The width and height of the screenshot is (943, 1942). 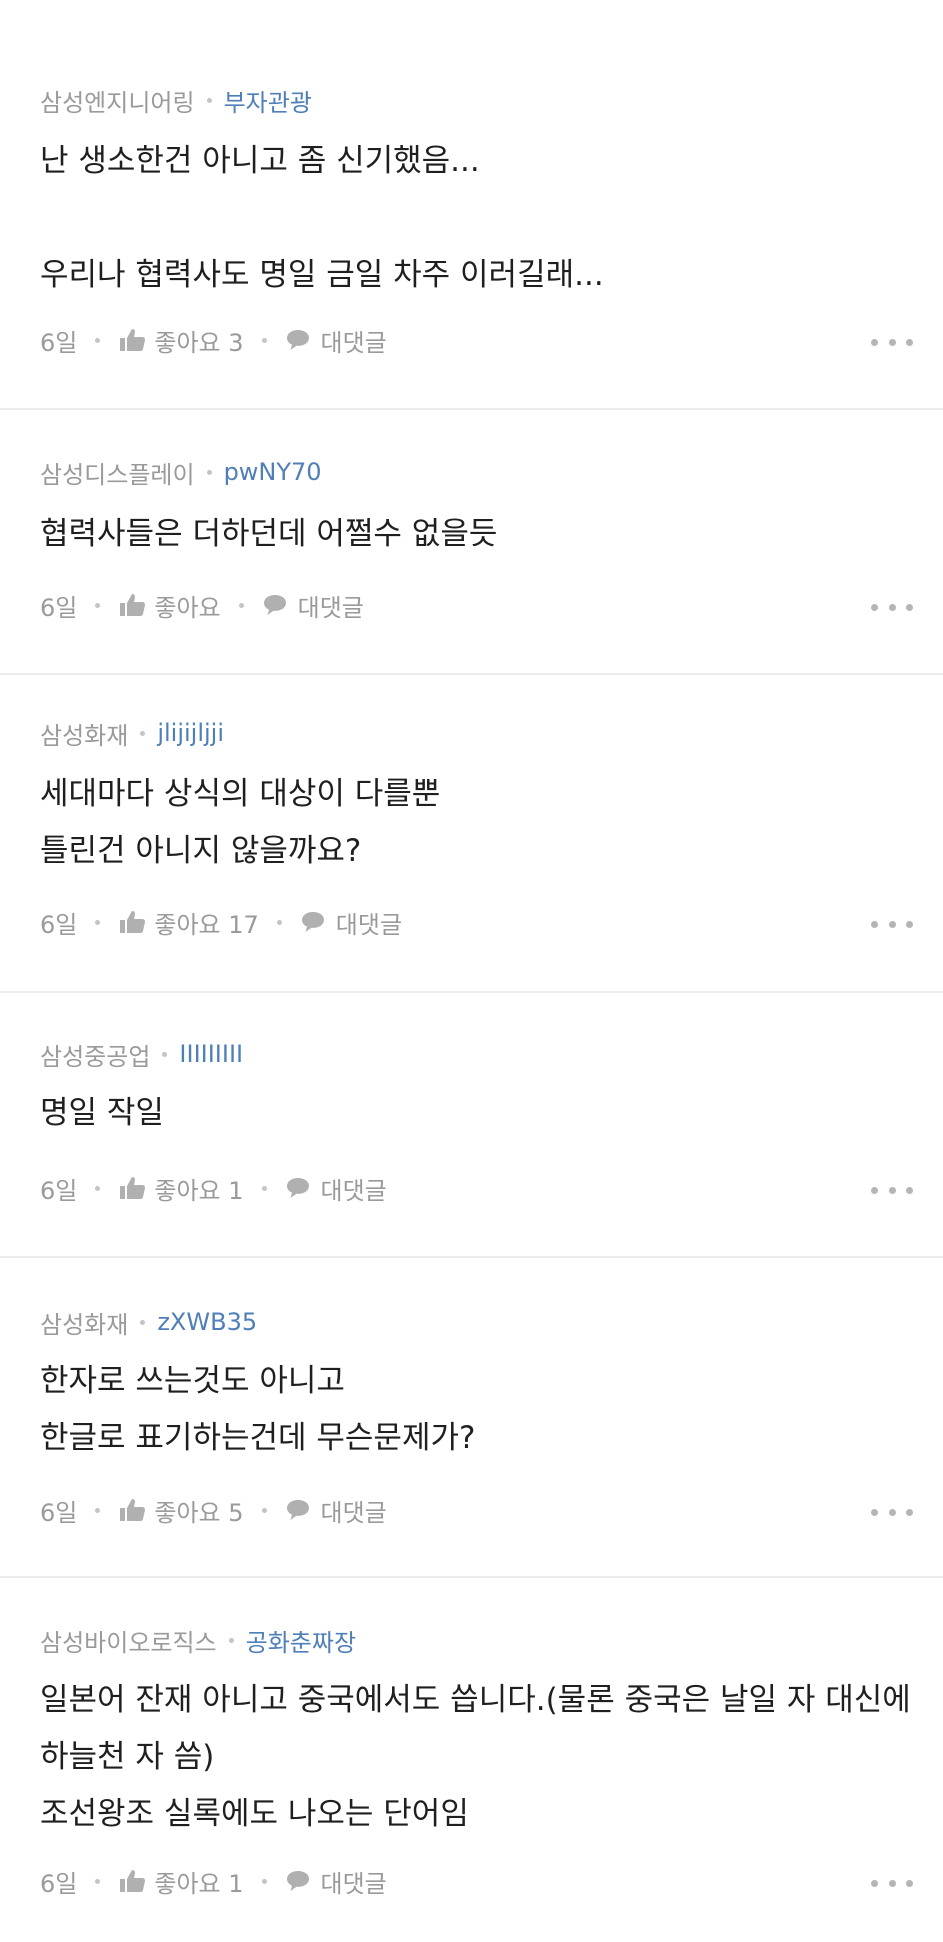 I want to click on like-button: 좋아요 17, so click(x=188, y=922).